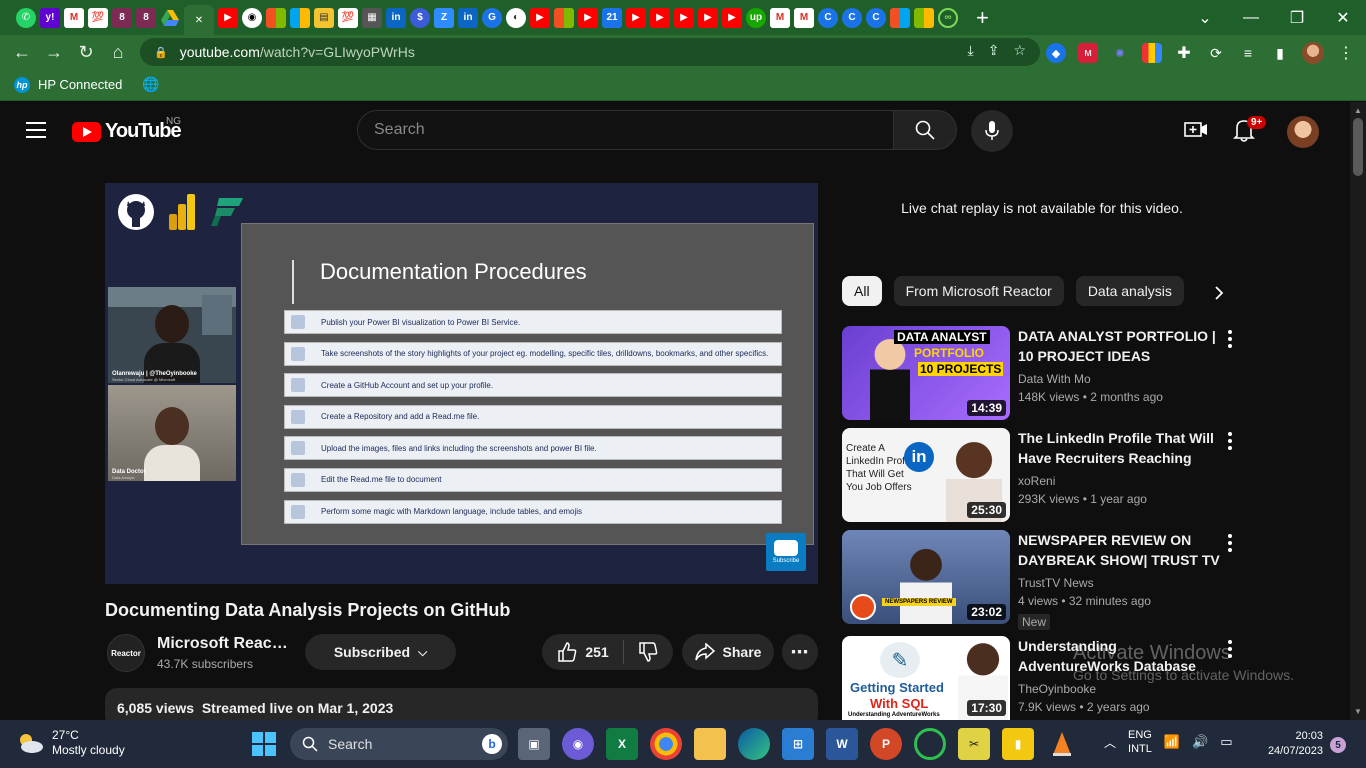  I want to click on extension-m-icon: м, so click(1088, 53).